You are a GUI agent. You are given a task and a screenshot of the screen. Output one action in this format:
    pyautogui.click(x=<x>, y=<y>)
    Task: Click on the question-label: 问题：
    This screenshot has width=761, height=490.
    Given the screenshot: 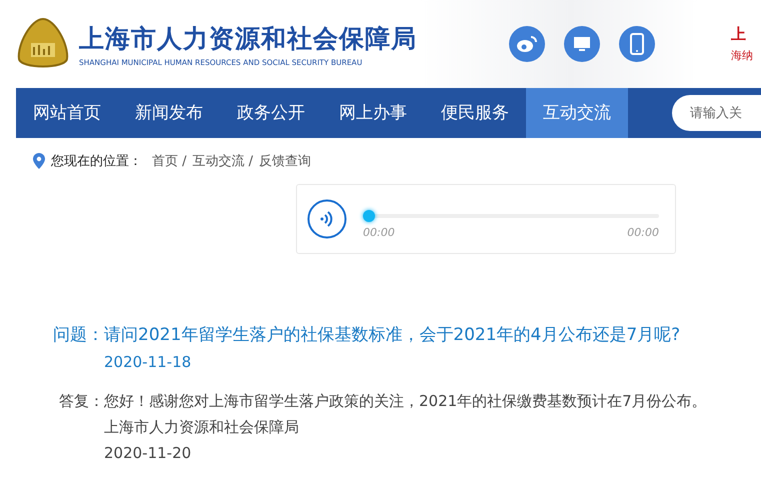 What is the action you would take?
    pyautogui.click(x=78, y=335)
    